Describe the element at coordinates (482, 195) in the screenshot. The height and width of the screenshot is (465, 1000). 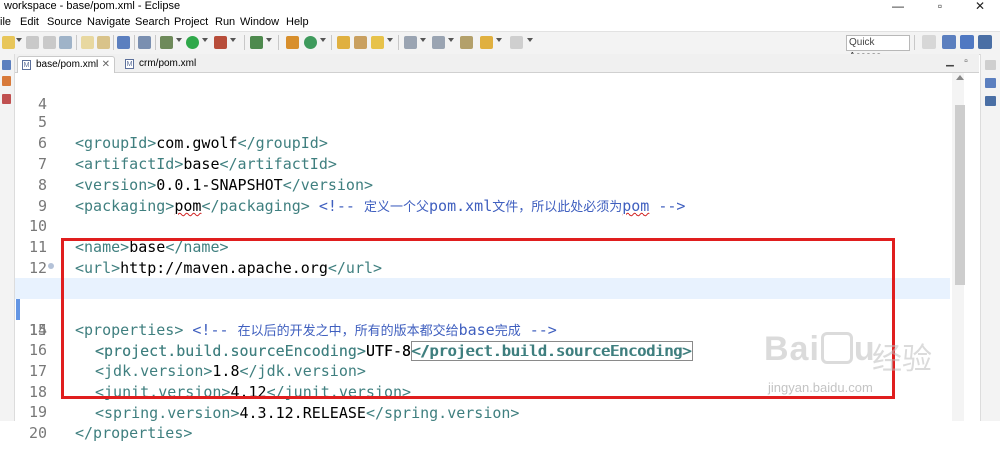
I see `code-line: 9` at that location.